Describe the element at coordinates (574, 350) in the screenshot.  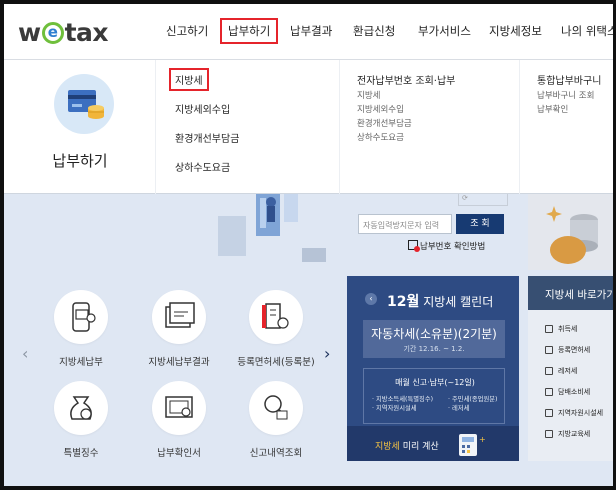
I see `shortcut-label: 등록면허세` at that location.